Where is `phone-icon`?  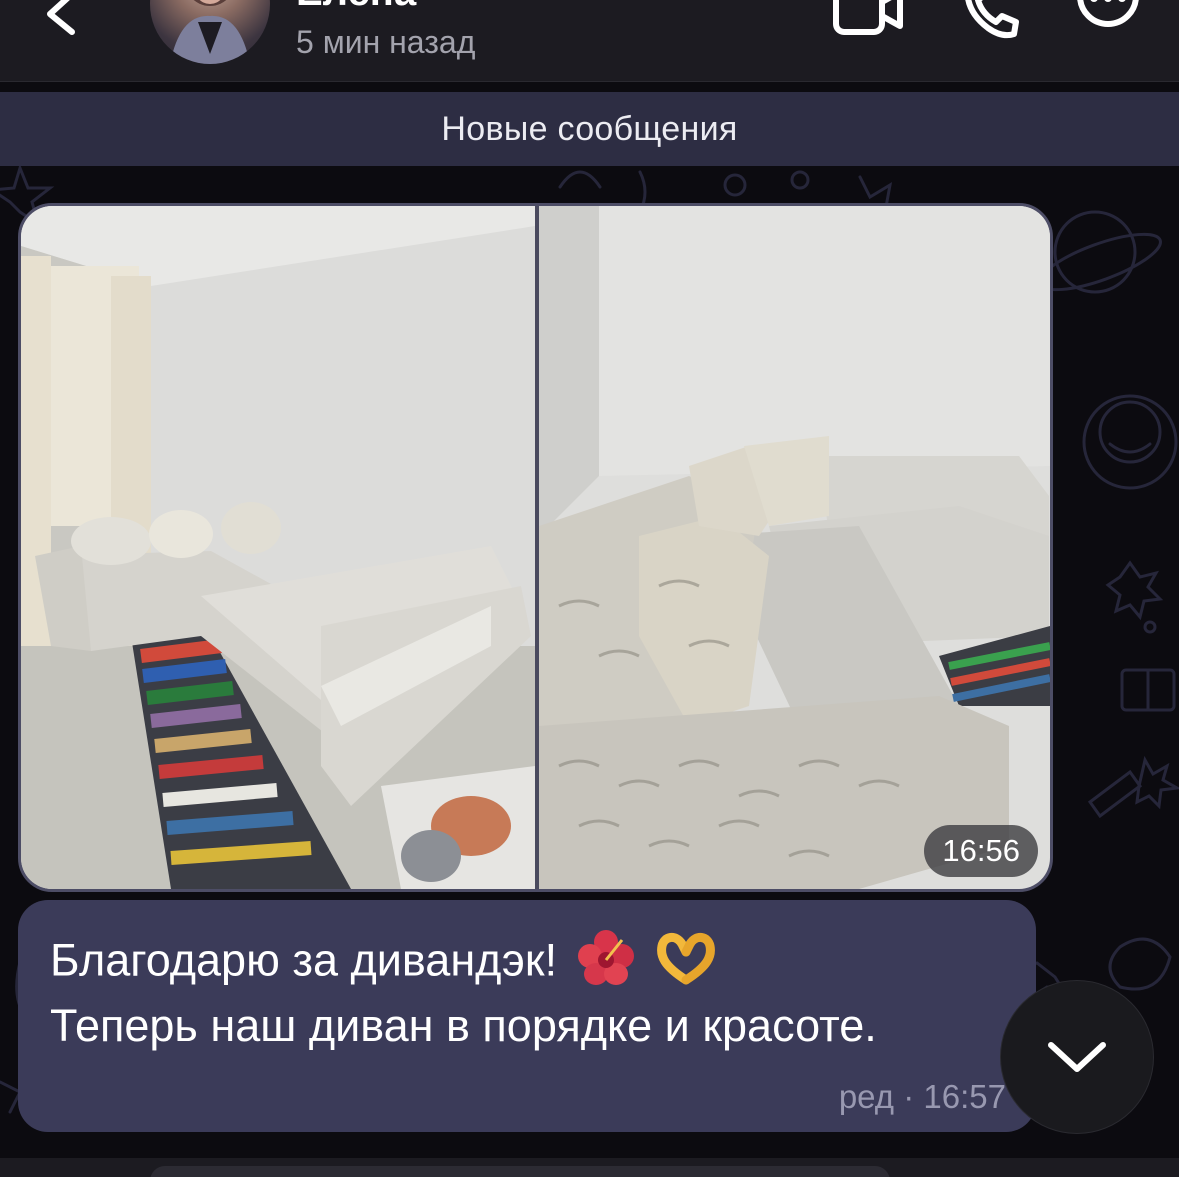
phone-icon is located at coordinates (992, 19).